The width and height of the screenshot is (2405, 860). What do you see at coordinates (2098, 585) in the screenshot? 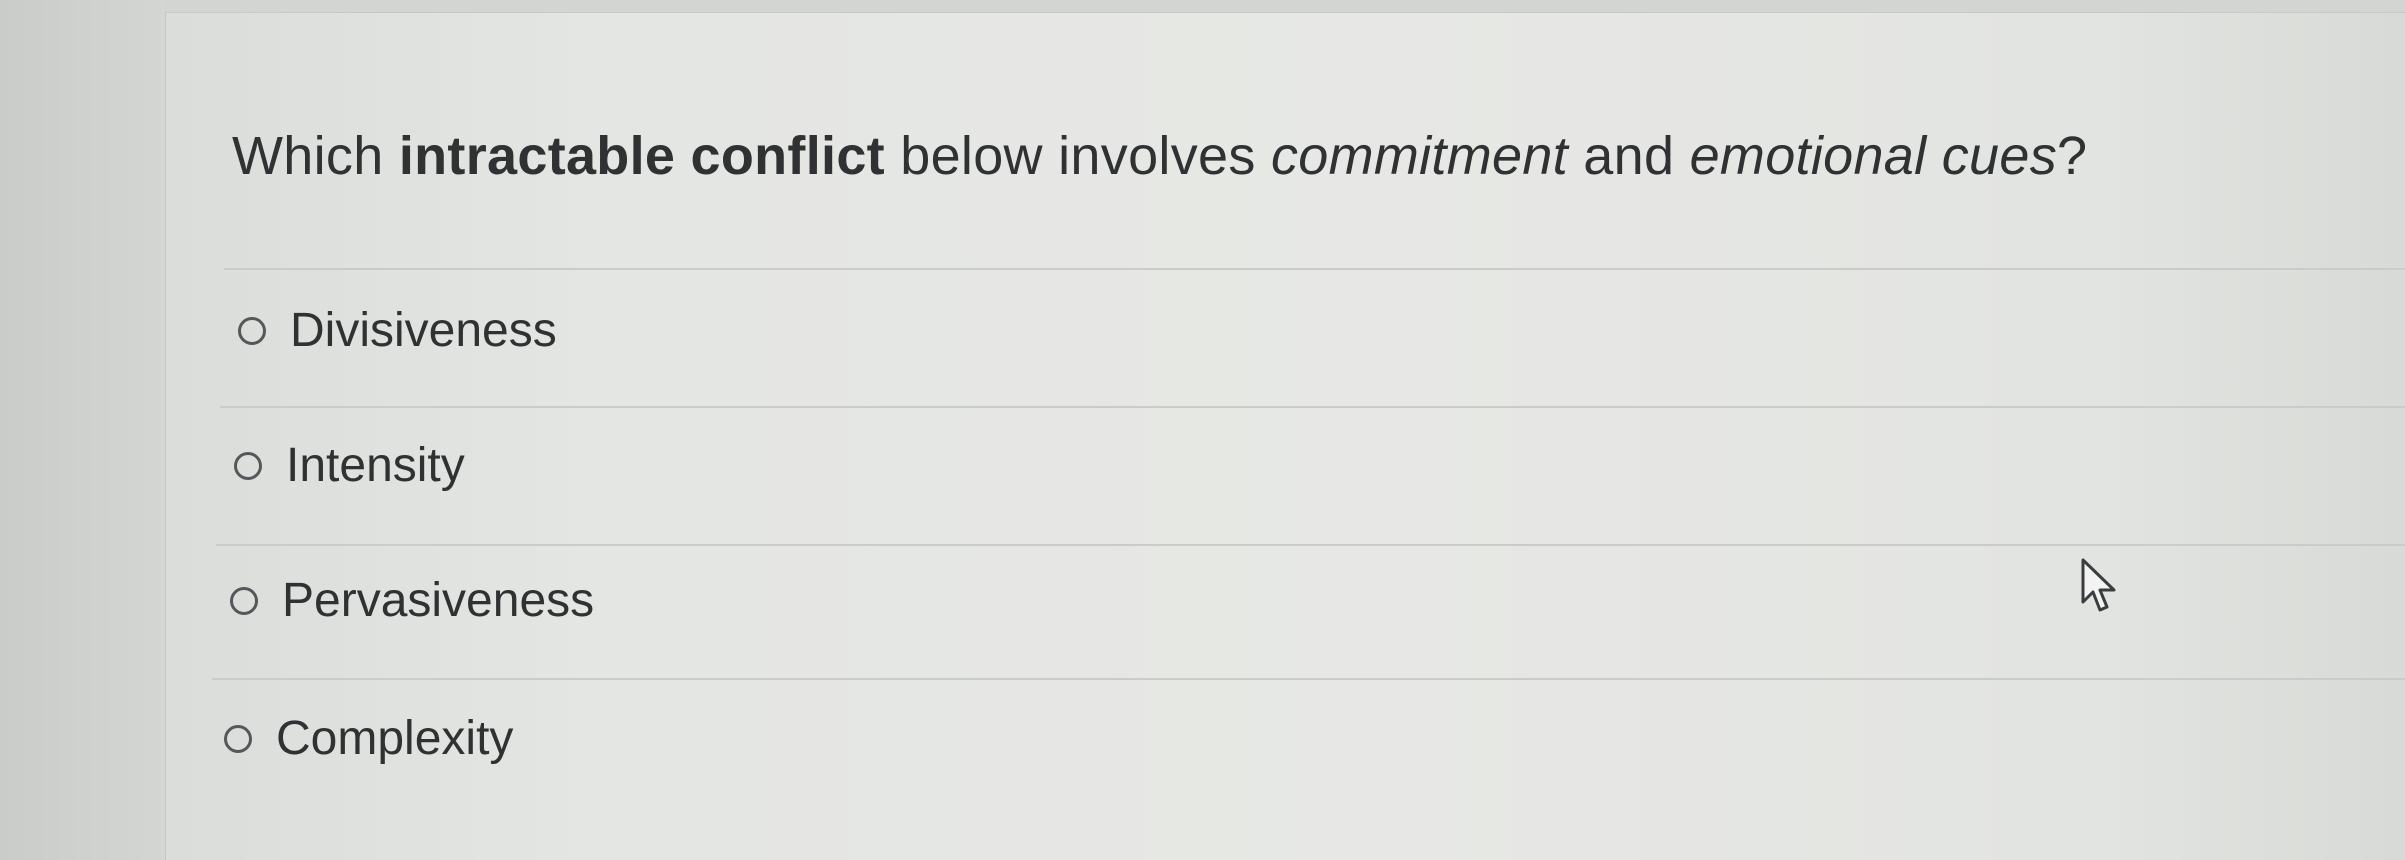
I see `mouse-pointer-icon` at bounding box center [2098, 585].